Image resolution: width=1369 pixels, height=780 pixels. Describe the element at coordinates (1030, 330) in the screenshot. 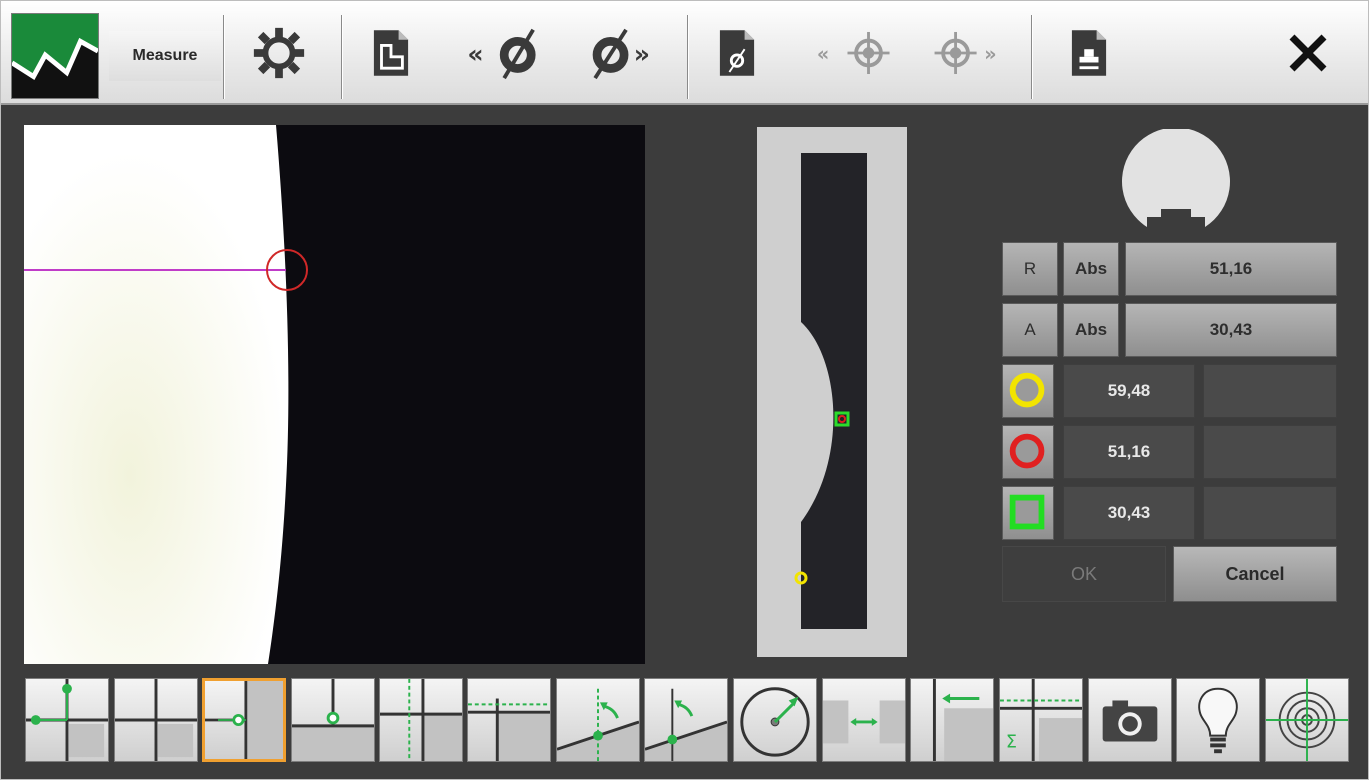

I see `a-axis-button: A` at that location.